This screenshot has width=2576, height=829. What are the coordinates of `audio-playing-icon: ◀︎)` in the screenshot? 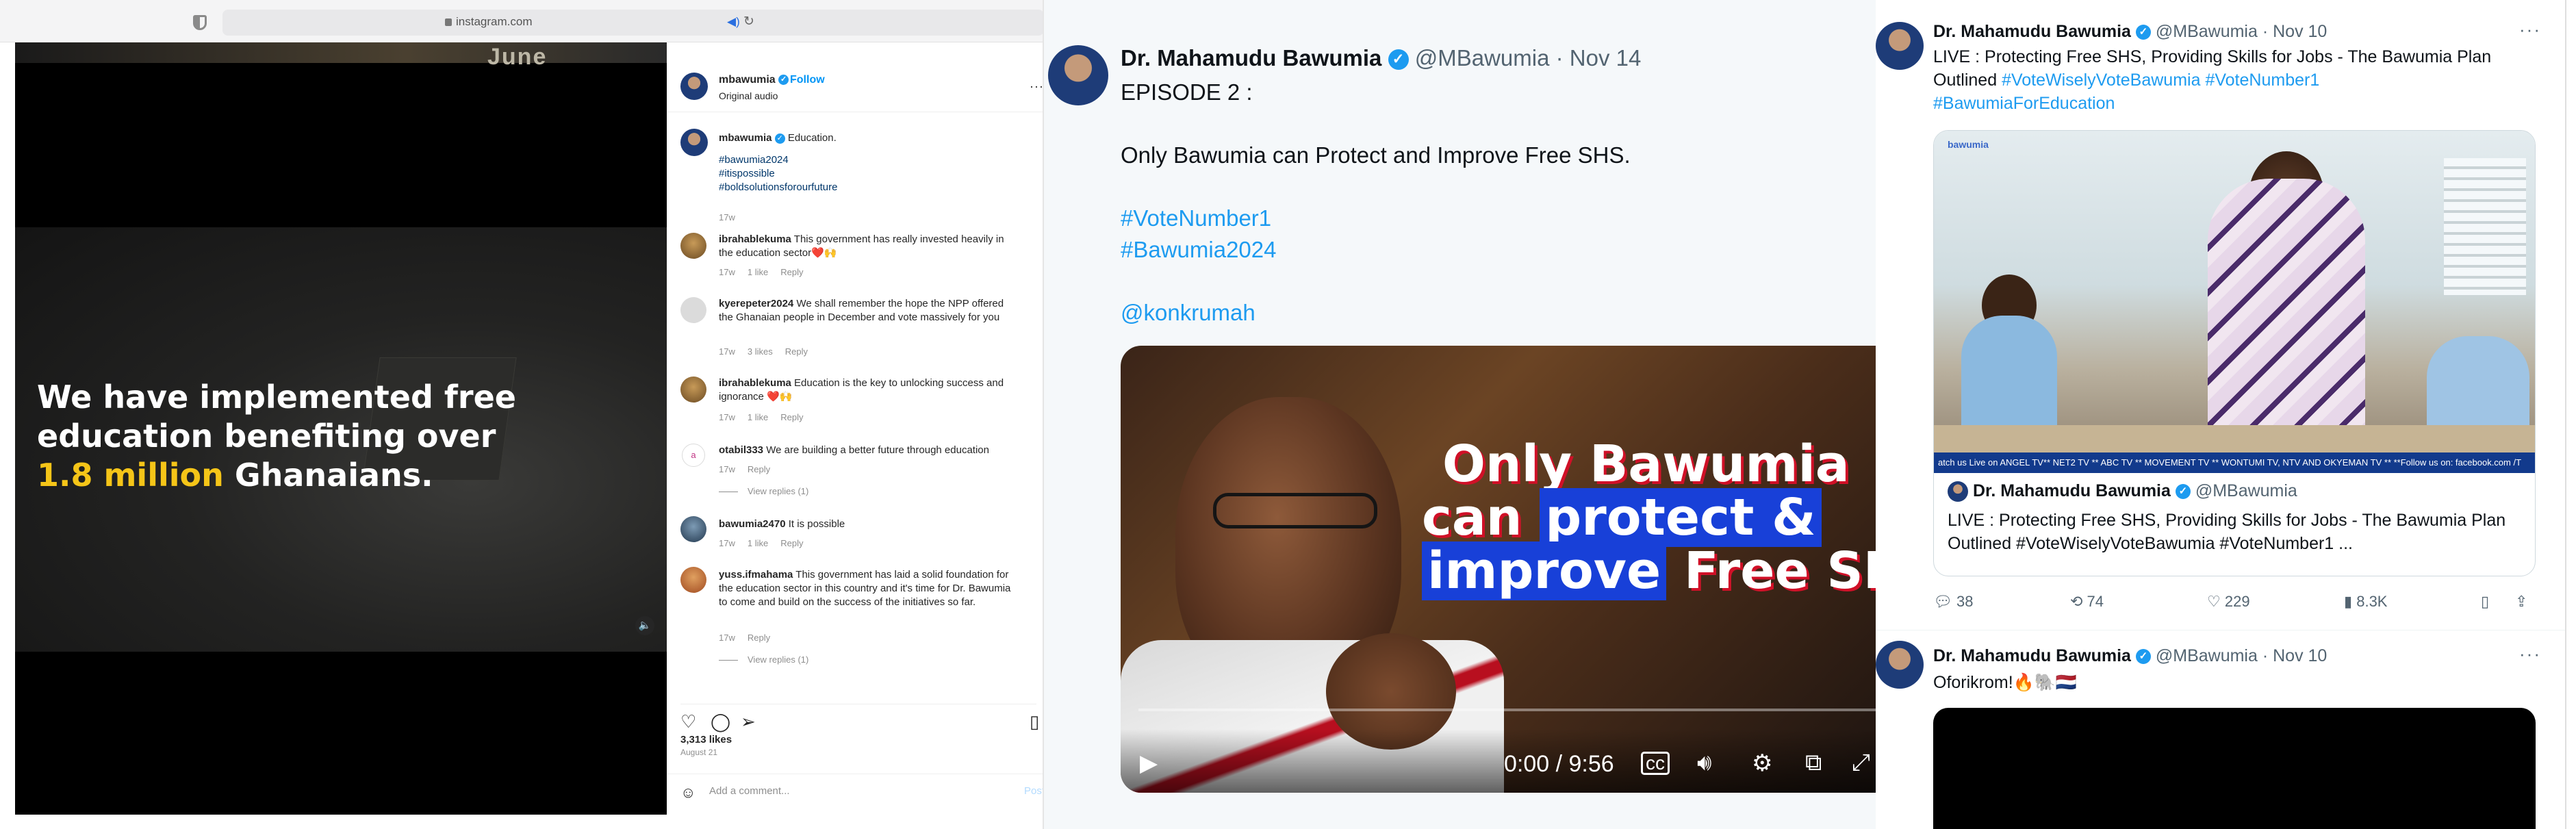 It's located at (734, 22).